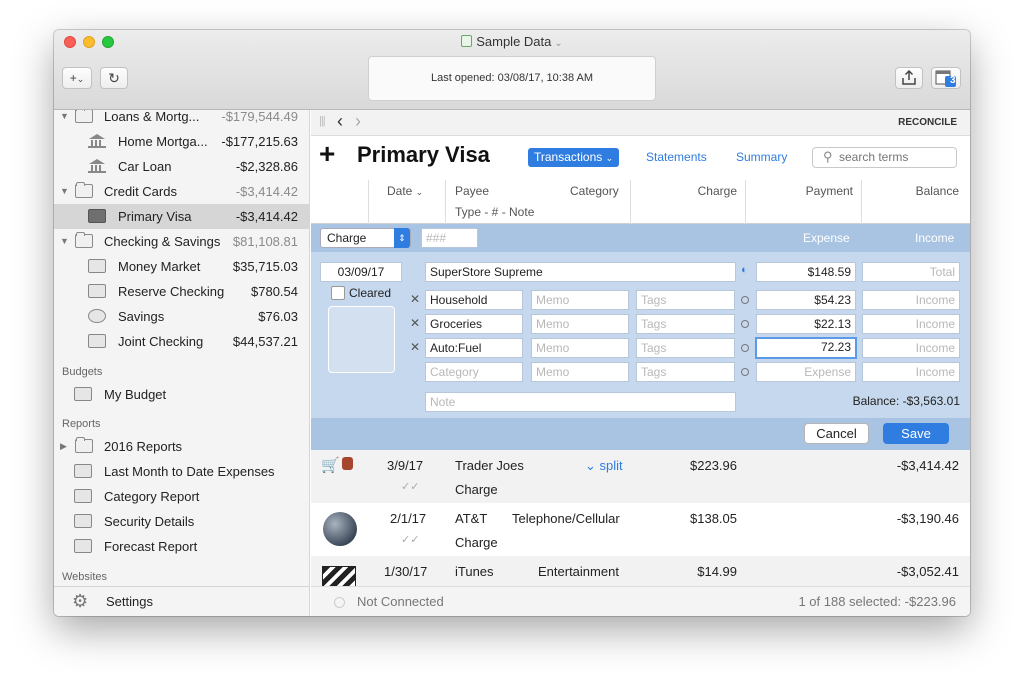 This screenshot has height=693, width=1024. I want to click on back-button: ‹, so click(340, 121).